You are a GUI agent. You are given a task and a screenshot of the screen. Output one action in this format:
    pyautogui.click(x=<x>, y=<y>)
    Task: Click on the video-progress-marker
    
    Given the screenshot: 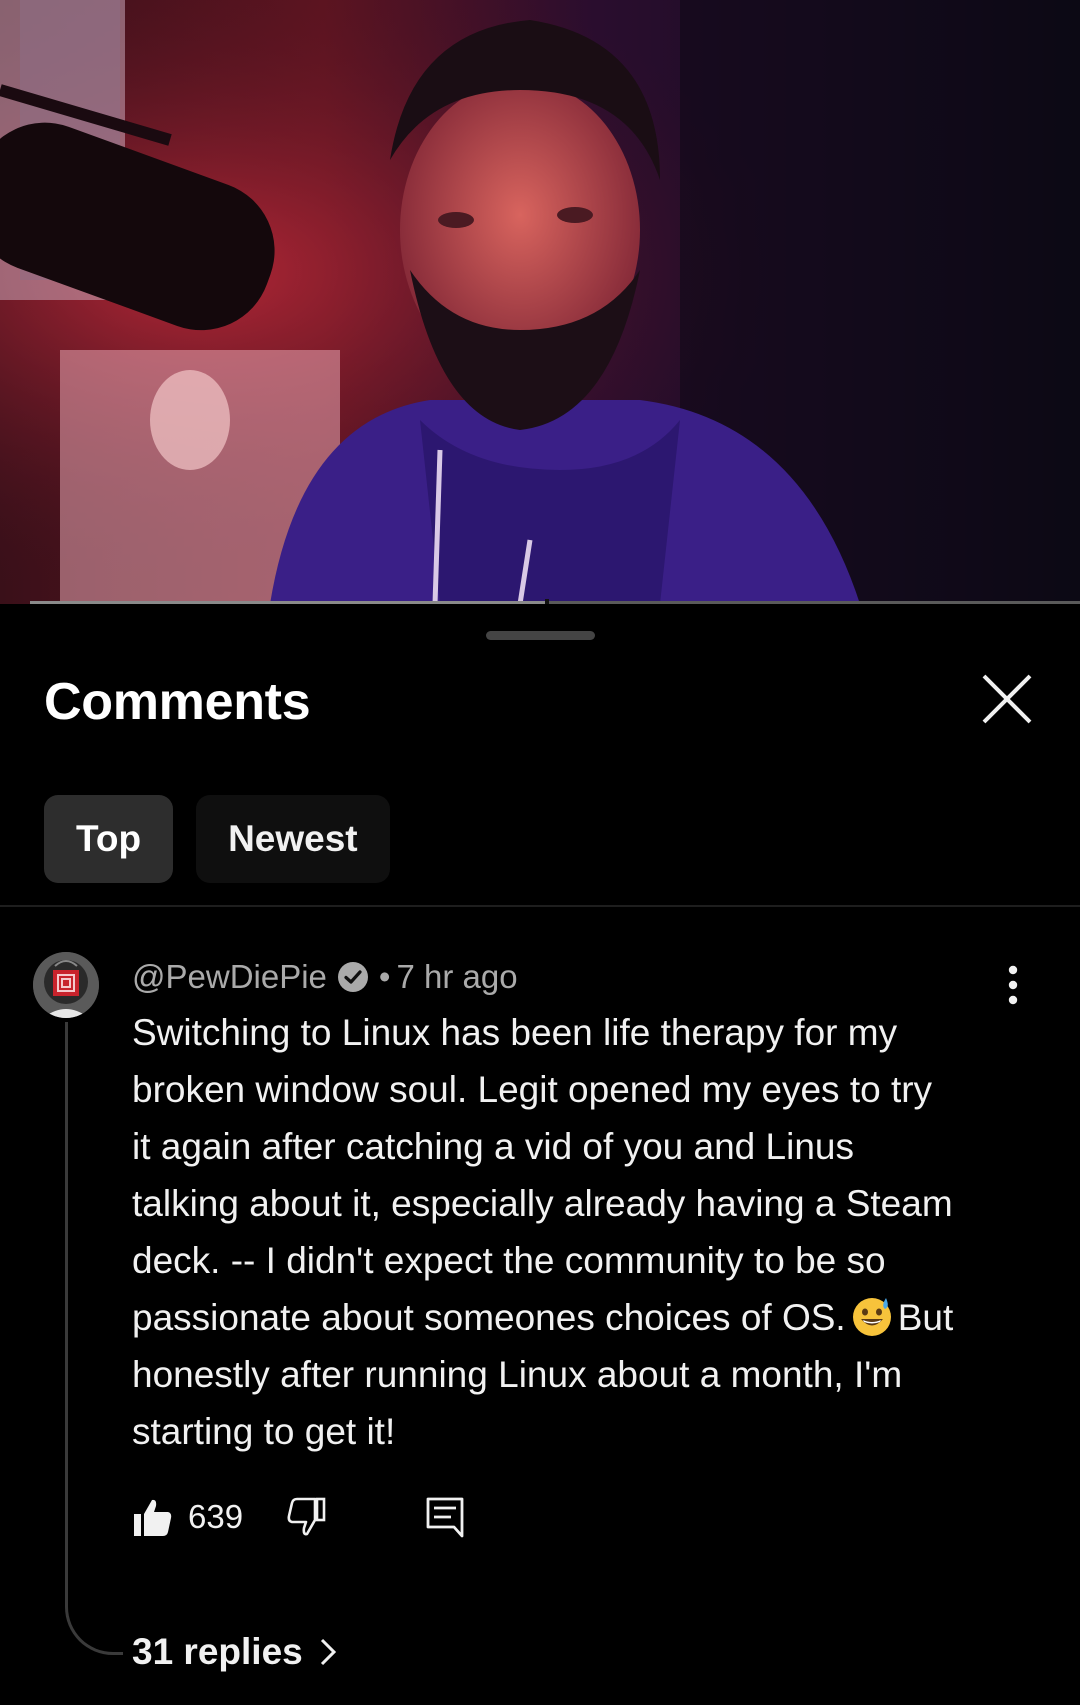 What is the action you would take?
    pyautogui.click(x=546, y=601)
    